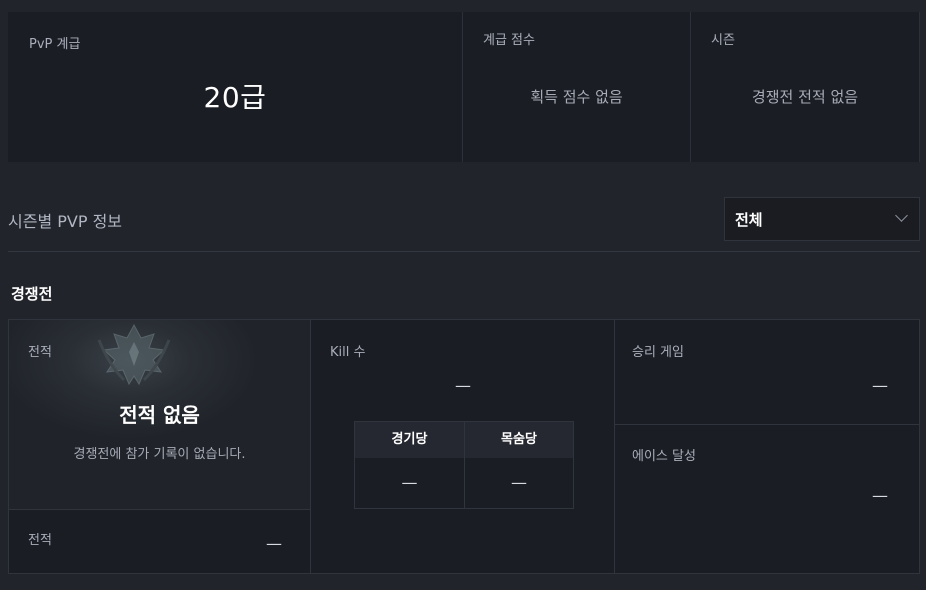  Describe the element at coordinates (822, 219) in the screenshot. I see `season-filter-dropdown: 전체` at that location.